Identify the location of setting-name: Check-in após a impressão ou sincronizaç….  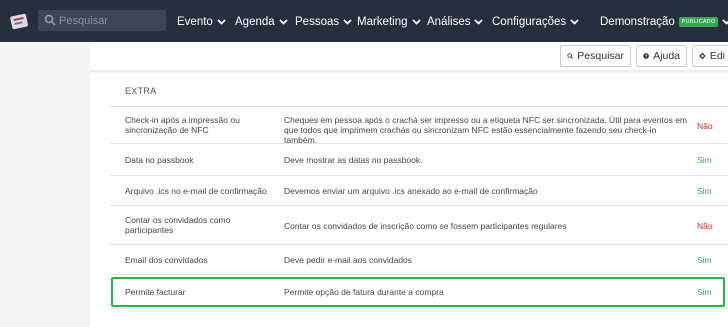
(182, 125).